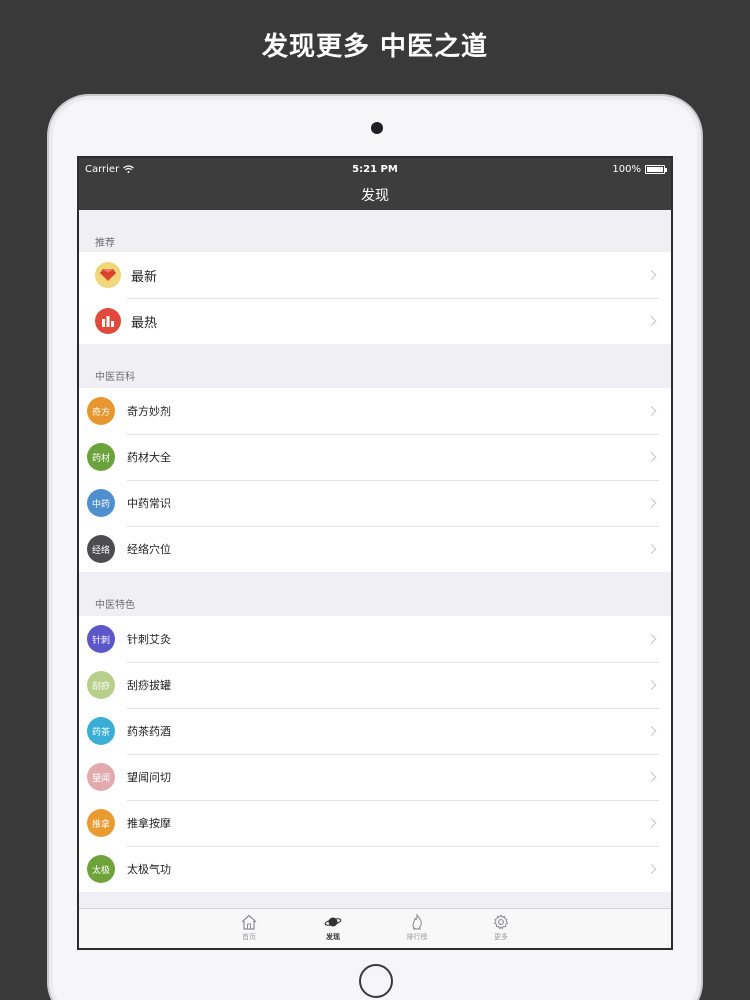 This screenshot has height=1000, width=750. What do you see at coordinates (149, 503) in the screenshot?
I see `row-label: 中药常识` at bounding box center [149, 503].